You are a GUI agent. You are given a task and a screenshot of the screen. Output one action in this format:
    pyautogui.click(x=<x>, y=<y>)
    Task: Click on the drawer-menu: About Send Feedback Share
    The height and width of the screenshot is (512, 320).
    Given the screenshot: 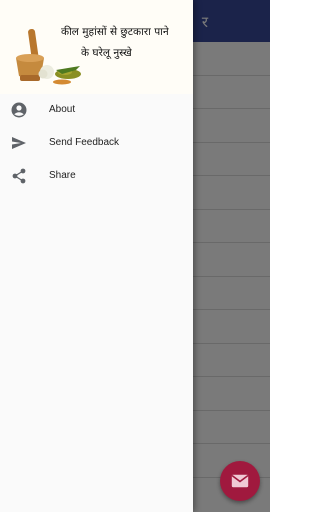 What is the action you would take?
    pyautogui.click(x=96, y=143)
    